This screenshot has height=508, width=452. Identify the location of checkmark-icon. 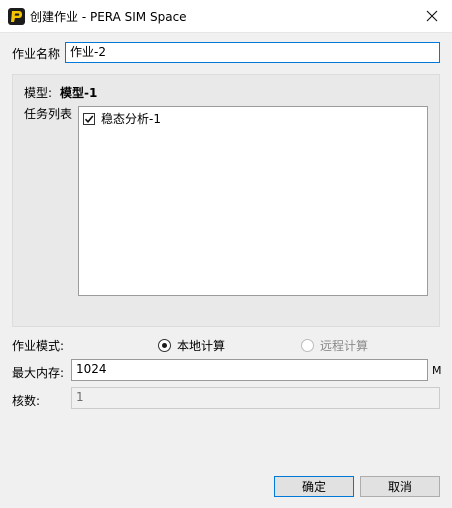
(89, 118).